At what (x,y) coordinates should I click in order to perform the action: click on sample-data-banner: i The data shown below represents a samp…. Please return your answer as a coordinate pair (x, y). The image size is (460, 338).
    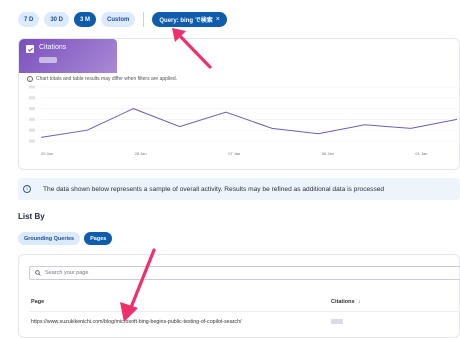
    Looking at the image, I should click on (239, 189).